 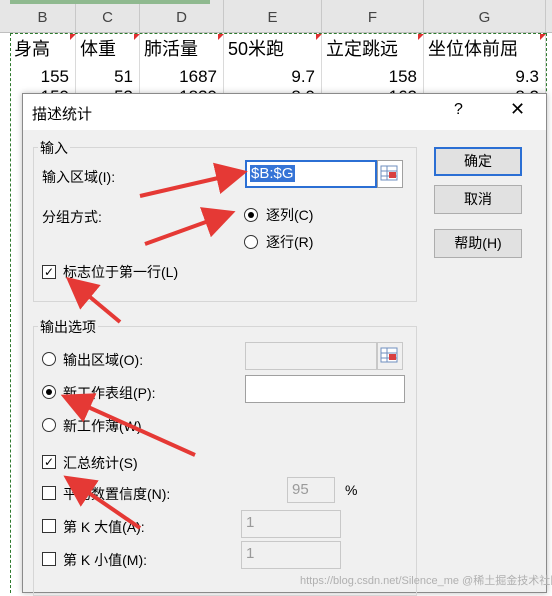 I want to click on new-workbook-label: 新工作薄(W), so click(x=102, y=426).